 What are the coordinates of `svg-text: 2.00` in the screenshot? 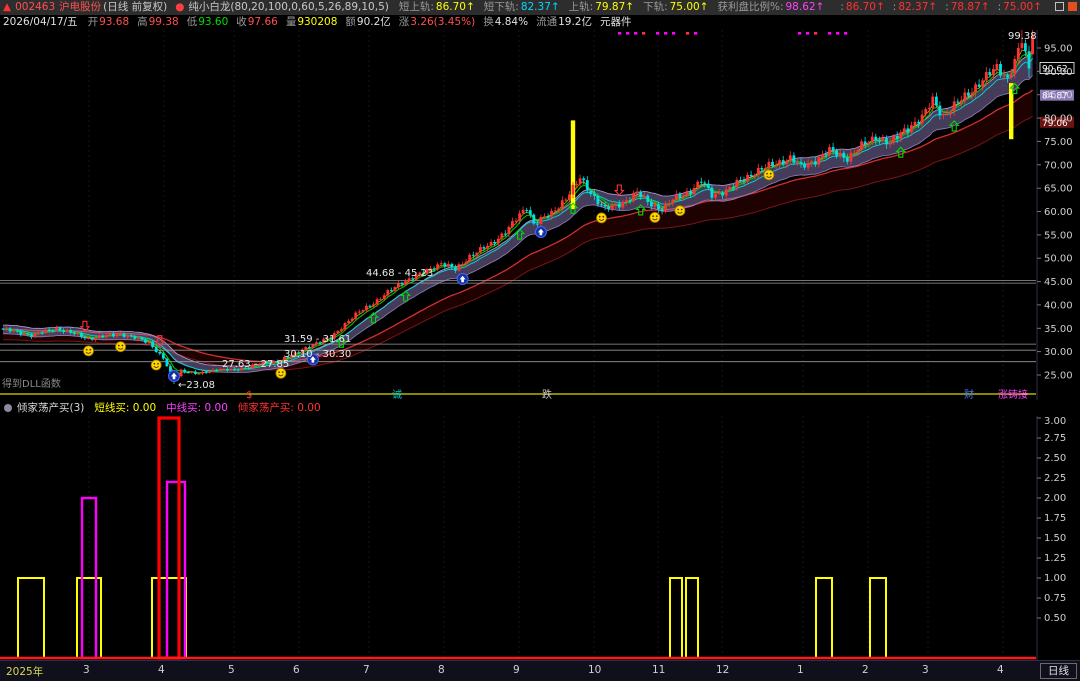 It's located at (1055, 498).